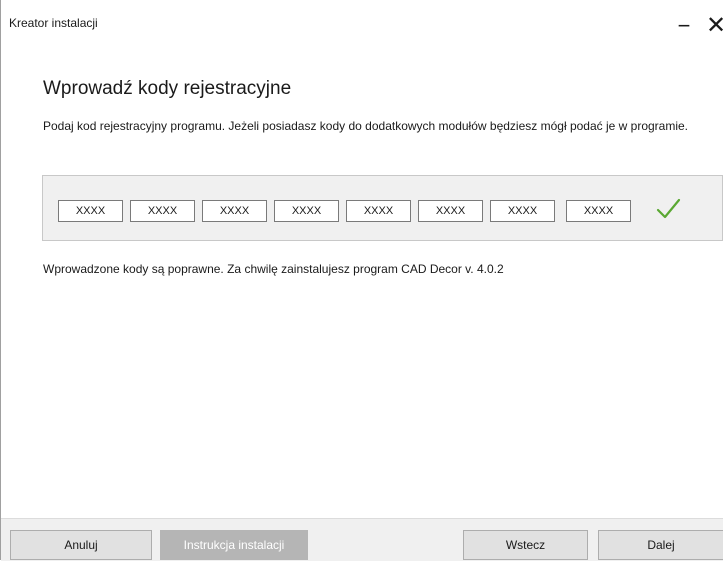 This screenshot has height=561, width=723. I want to click on window-title: Kreator instalacji, so click(53, 23).